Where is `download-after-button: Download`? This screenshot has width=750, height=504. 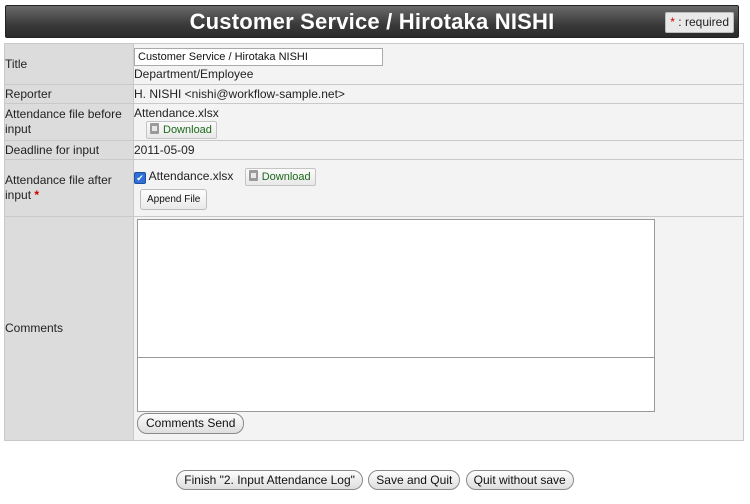
download-after-button: Download is located at coordinates (280, 176).